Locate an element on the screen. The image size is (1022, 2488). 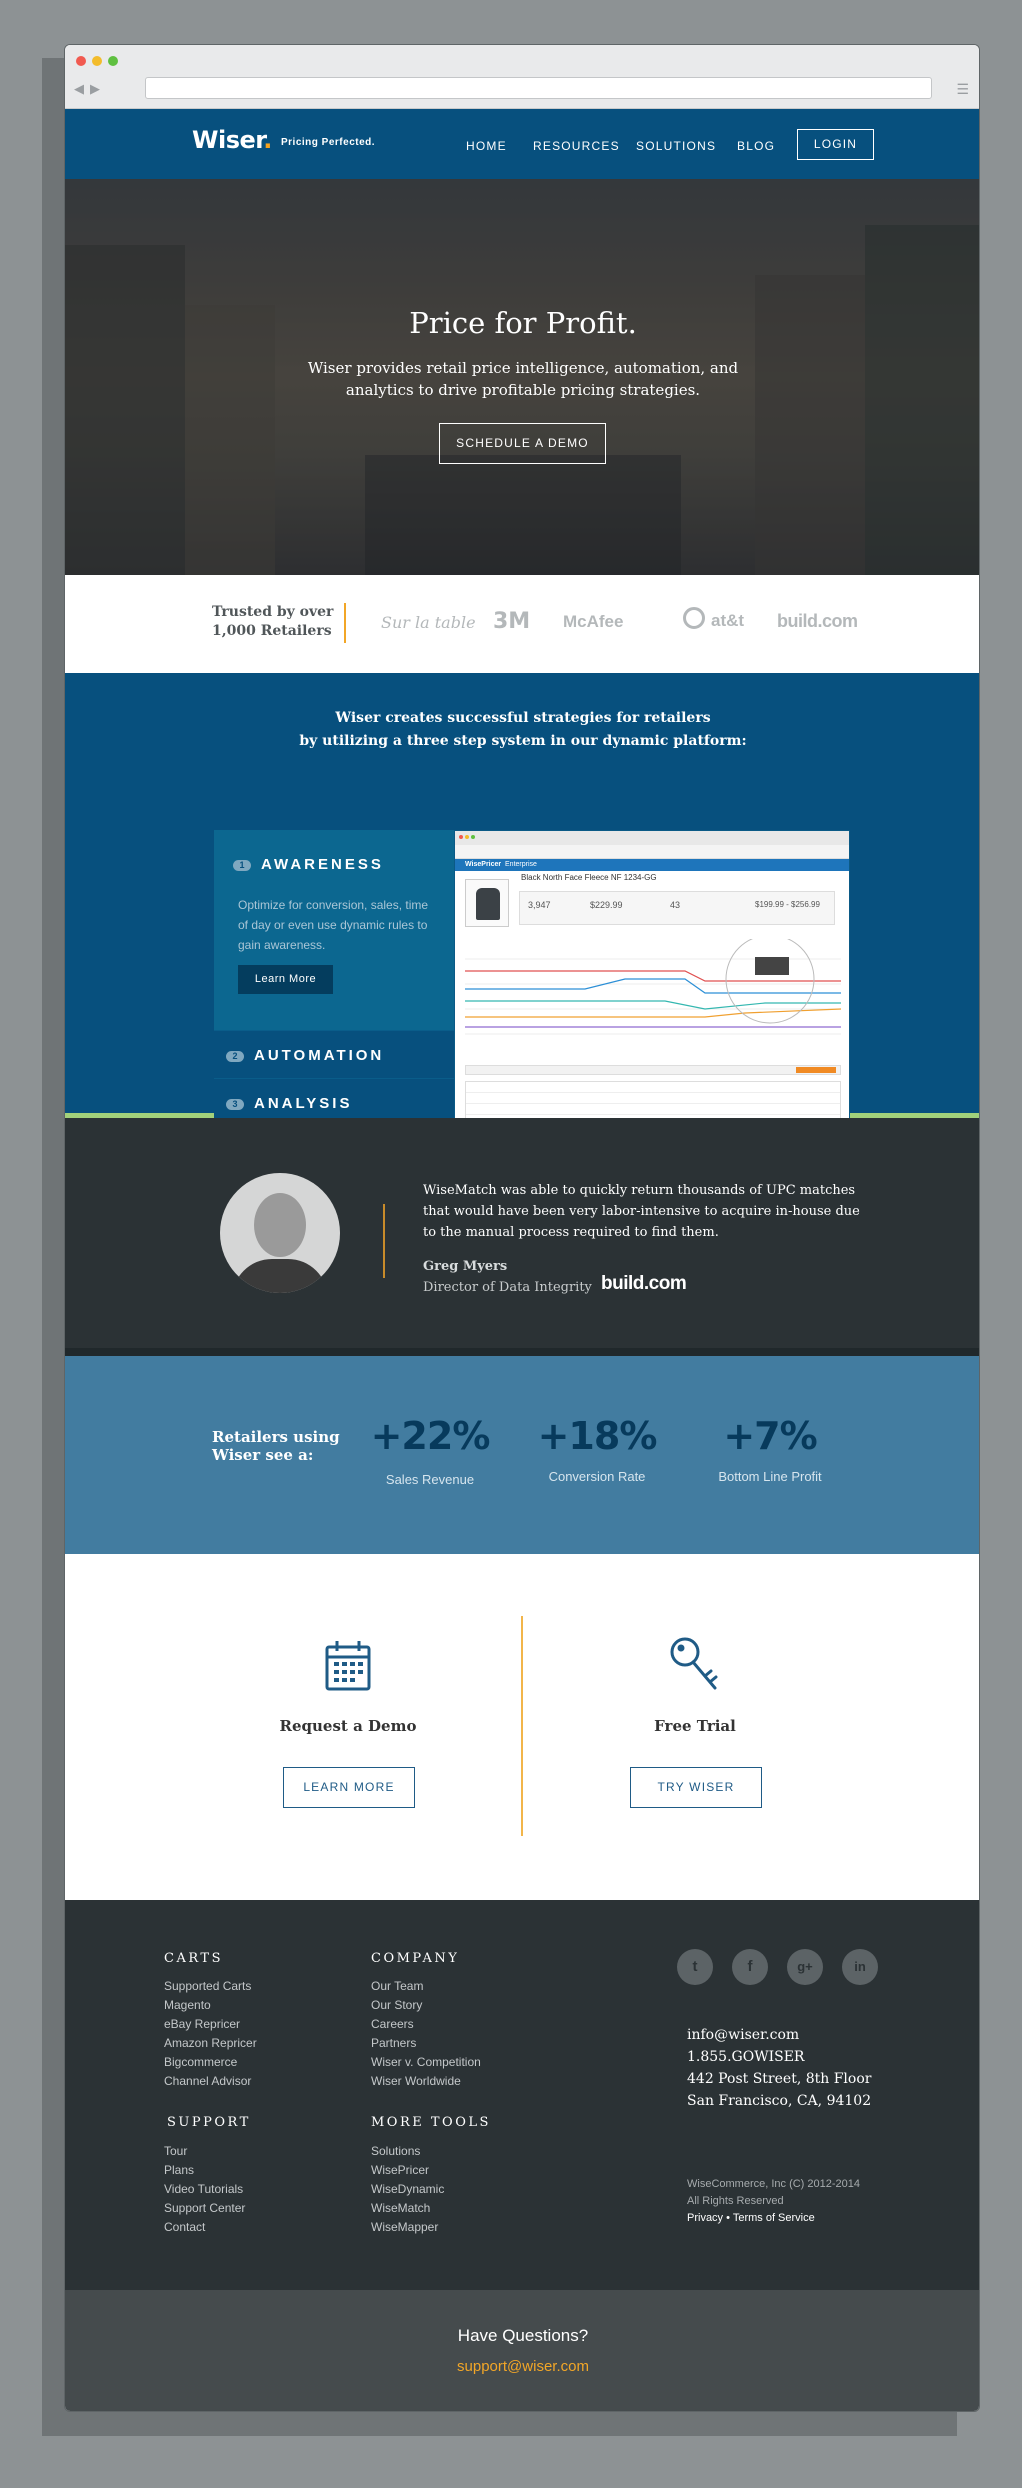
trusted-text: Trusted by over 1,000 Retailers is located at coordinates (272, 622).